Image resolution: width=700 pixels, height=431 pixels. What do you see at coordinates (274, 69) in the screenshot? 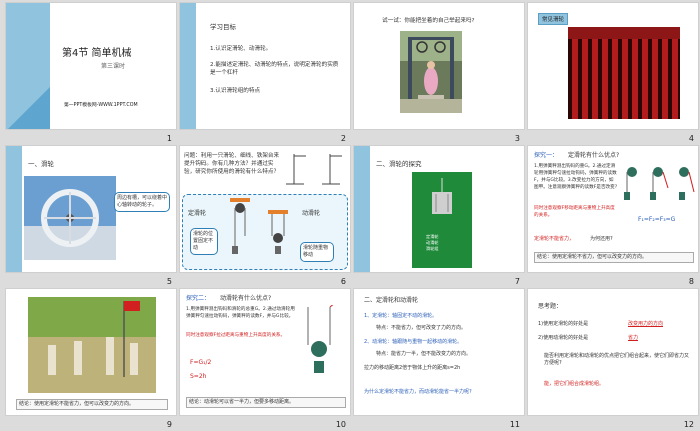
I see `slide-2-item-2: 2.能描述定滑轮、动滑轮的特点，说明定滑轮的实质是一个杠杆` at bounding box center [274, 69].